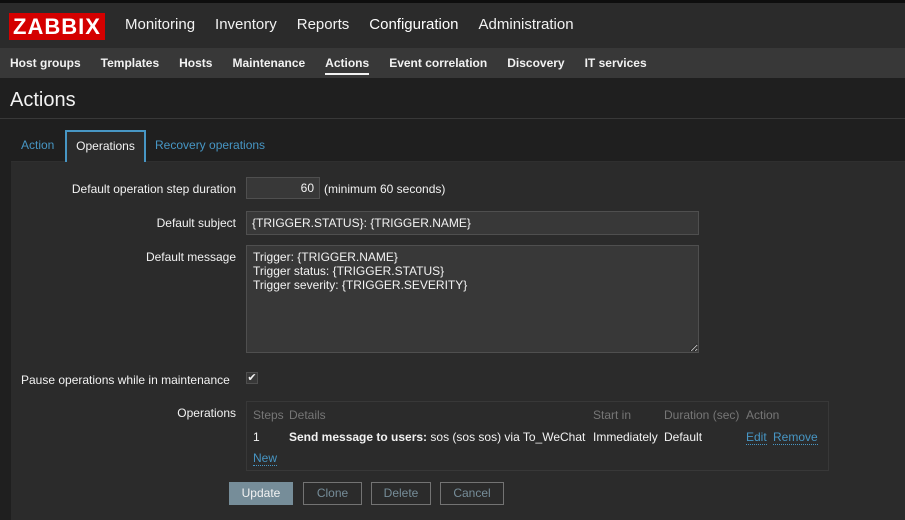 The width and height of the screenshot is (905, 520). Describe the element at coordinates (125, 380) in the screenshot. I see `pause-label: Pause operations while in maintenance` at that location.